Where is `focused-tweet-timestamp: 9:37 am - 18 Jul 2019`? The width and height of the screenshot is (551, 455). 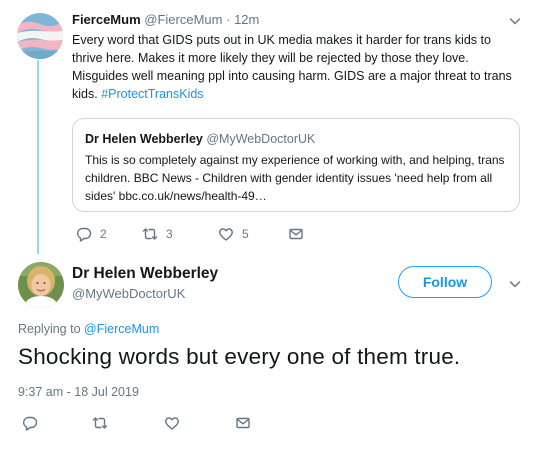 focused-tweet-timestamp: 9:37 am - 18 Jul 2019 is located at coordinates (78, 392).